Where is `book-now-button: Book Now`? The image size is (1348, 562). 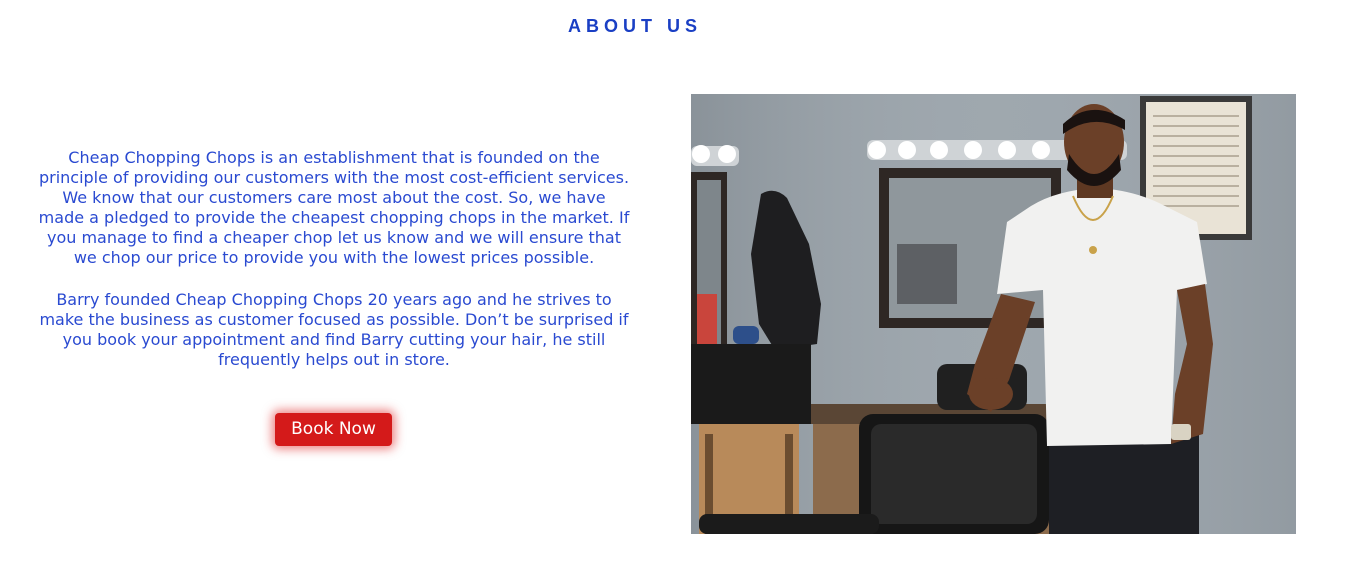
book-now-button: Book Now is located at coordinates (333, 429).